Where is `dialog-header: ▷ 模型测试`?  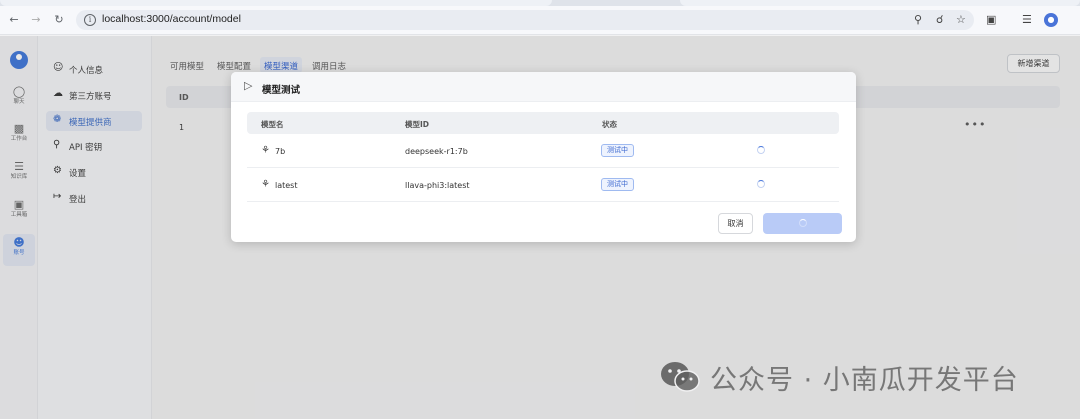 dialog-header: ▷ 模型测试 is located at coordinates (543, 87).